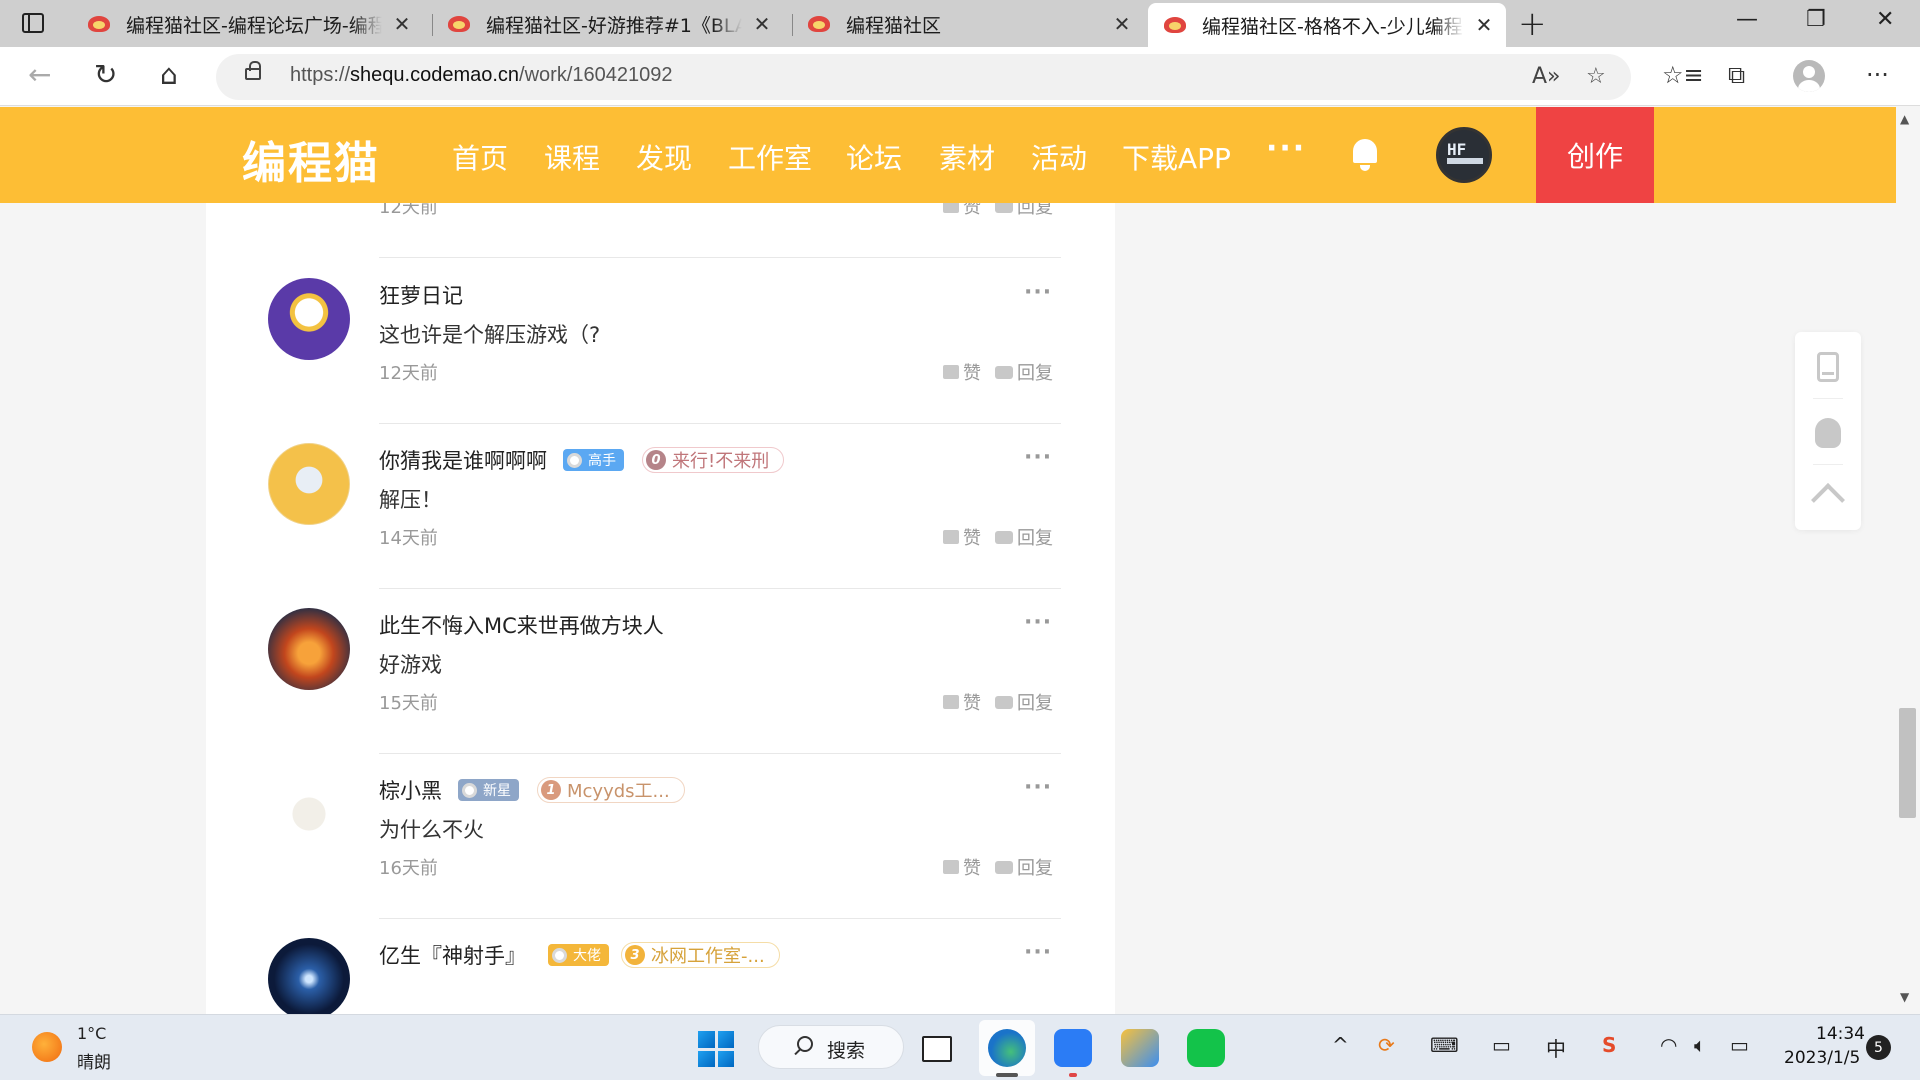 This screenshot has height=1080, width=1920. What do you see at coordinates (1386, 1045) in the screenshot?
I see `sync-icon: ⟳` at bounding box center [1386, 1045].